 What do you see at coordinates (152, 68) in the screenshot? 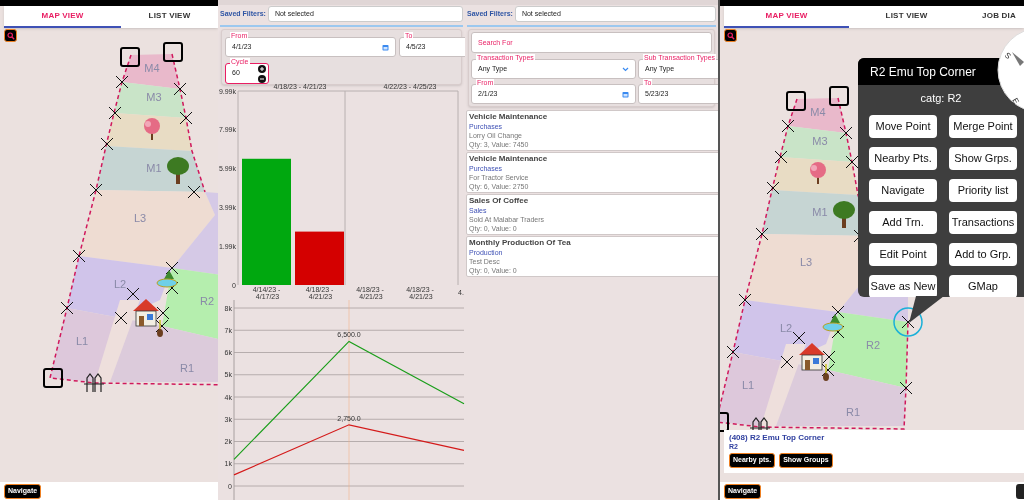
I see `plot-label: M4` at bounding box center [152, 68].